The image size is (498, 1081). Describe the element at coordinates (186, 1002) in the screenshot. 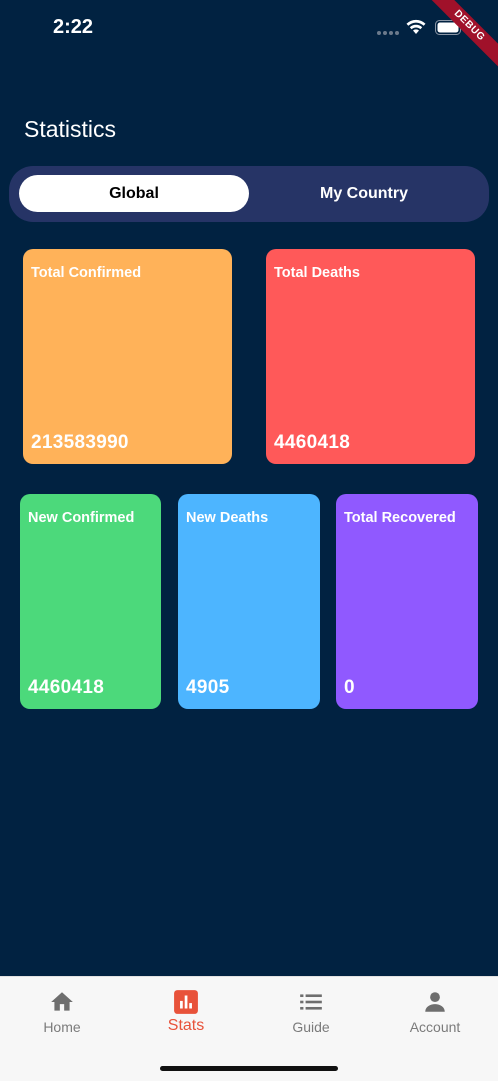

I see `bar-chart-icon` at that location.